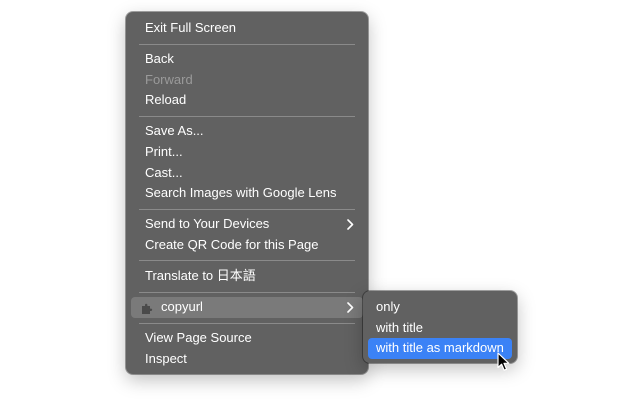 The image size is (640, 400). Describe the element at coordinates (247, 59) in the screenshot. I see `menu-item-back: Back` at that location.